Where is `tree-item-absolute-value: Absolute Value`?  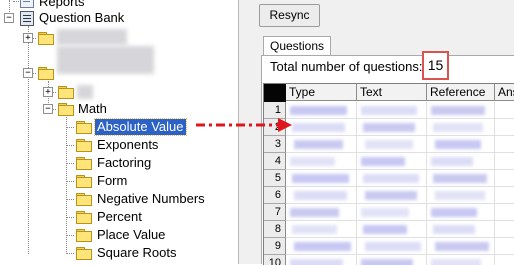 tree-item-absolute-value: Absolute Value is located at coordinates (140, 127).